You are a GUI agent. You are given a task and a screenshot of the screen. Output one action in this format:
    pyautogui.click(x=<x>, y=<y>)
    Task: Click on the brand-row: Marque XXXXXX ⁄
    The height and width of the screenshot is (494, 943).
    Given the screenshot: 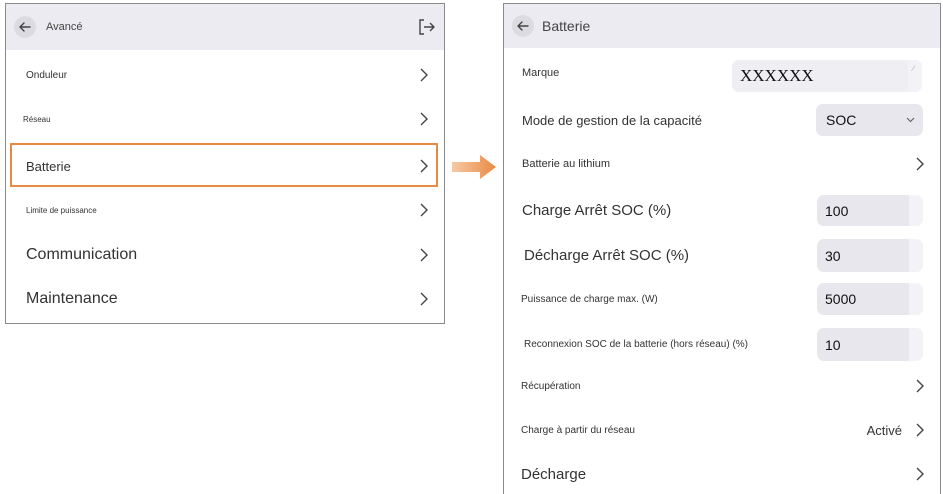 What is the action you would take?
    pyautogui.click(x=722, y=74)
    